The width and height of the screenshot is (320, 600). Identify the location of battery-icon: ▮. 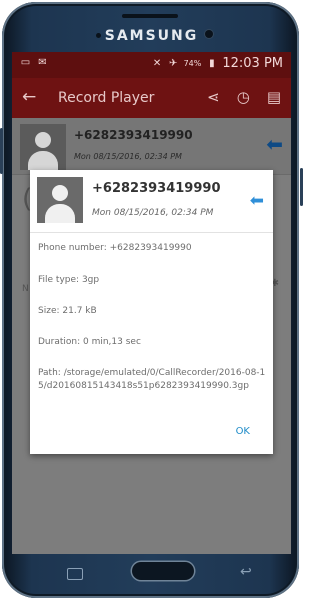
(212, 63).